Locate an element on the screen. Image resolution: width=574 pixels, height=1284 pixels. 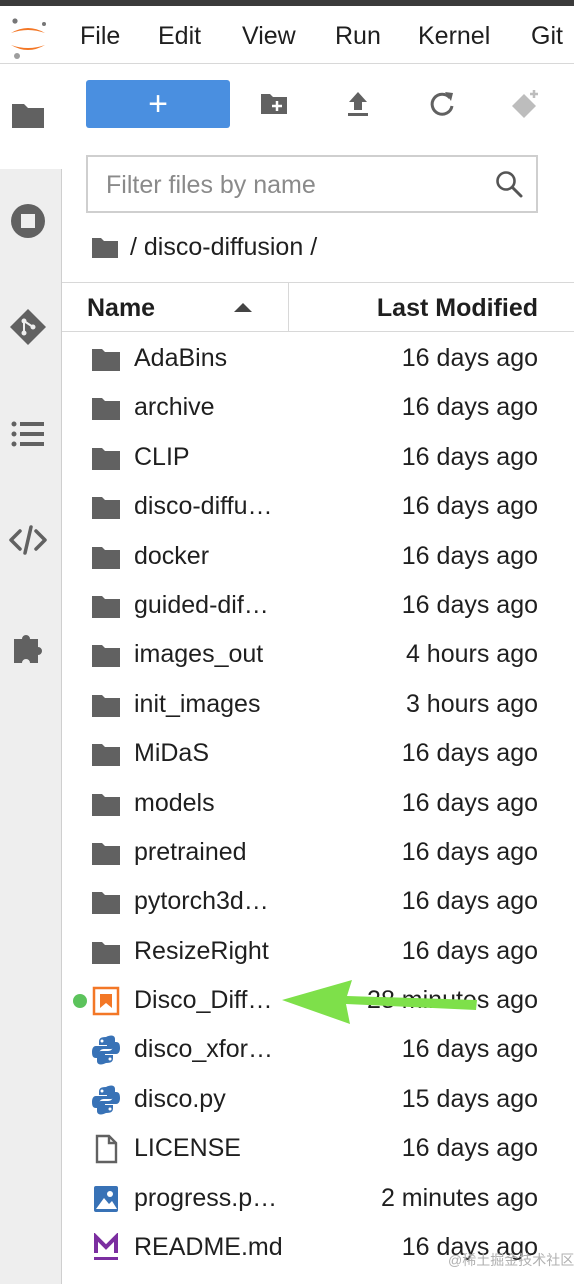
file-row: ResizeRight 16 days ago is located at coordinates (318, 951).